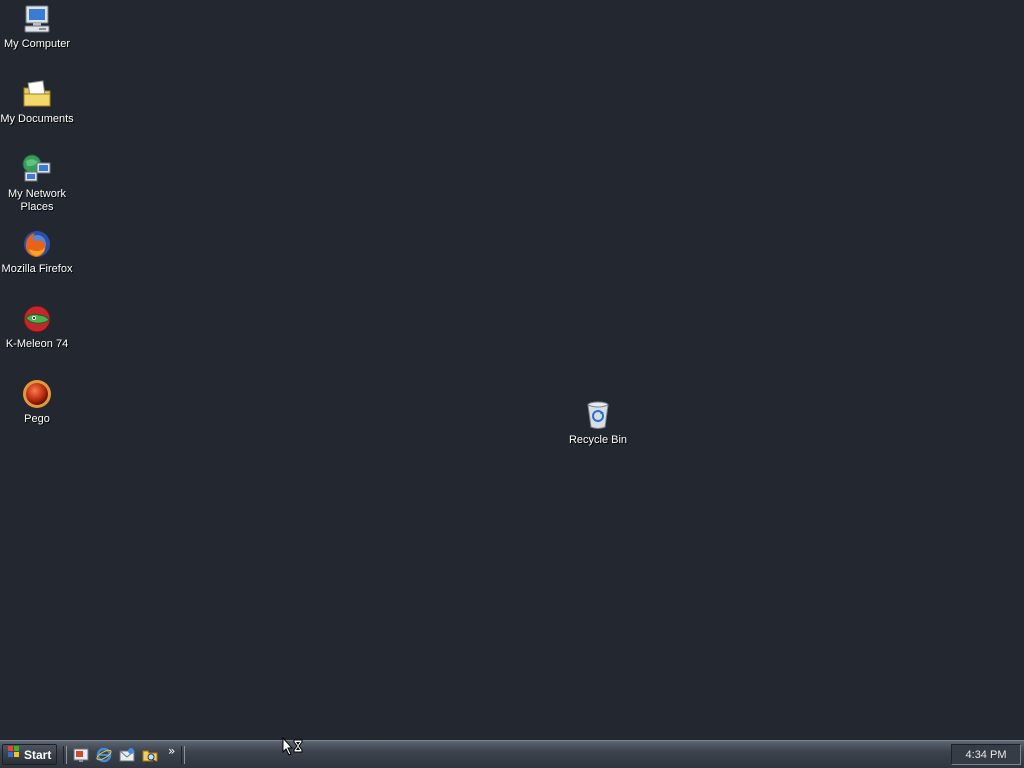 This screenshot has width=1024, height=768. What do you see at coordinates (598, 415) in the screenshot?
I see `recycle-bin-icon` at bounding box center [598, 415].